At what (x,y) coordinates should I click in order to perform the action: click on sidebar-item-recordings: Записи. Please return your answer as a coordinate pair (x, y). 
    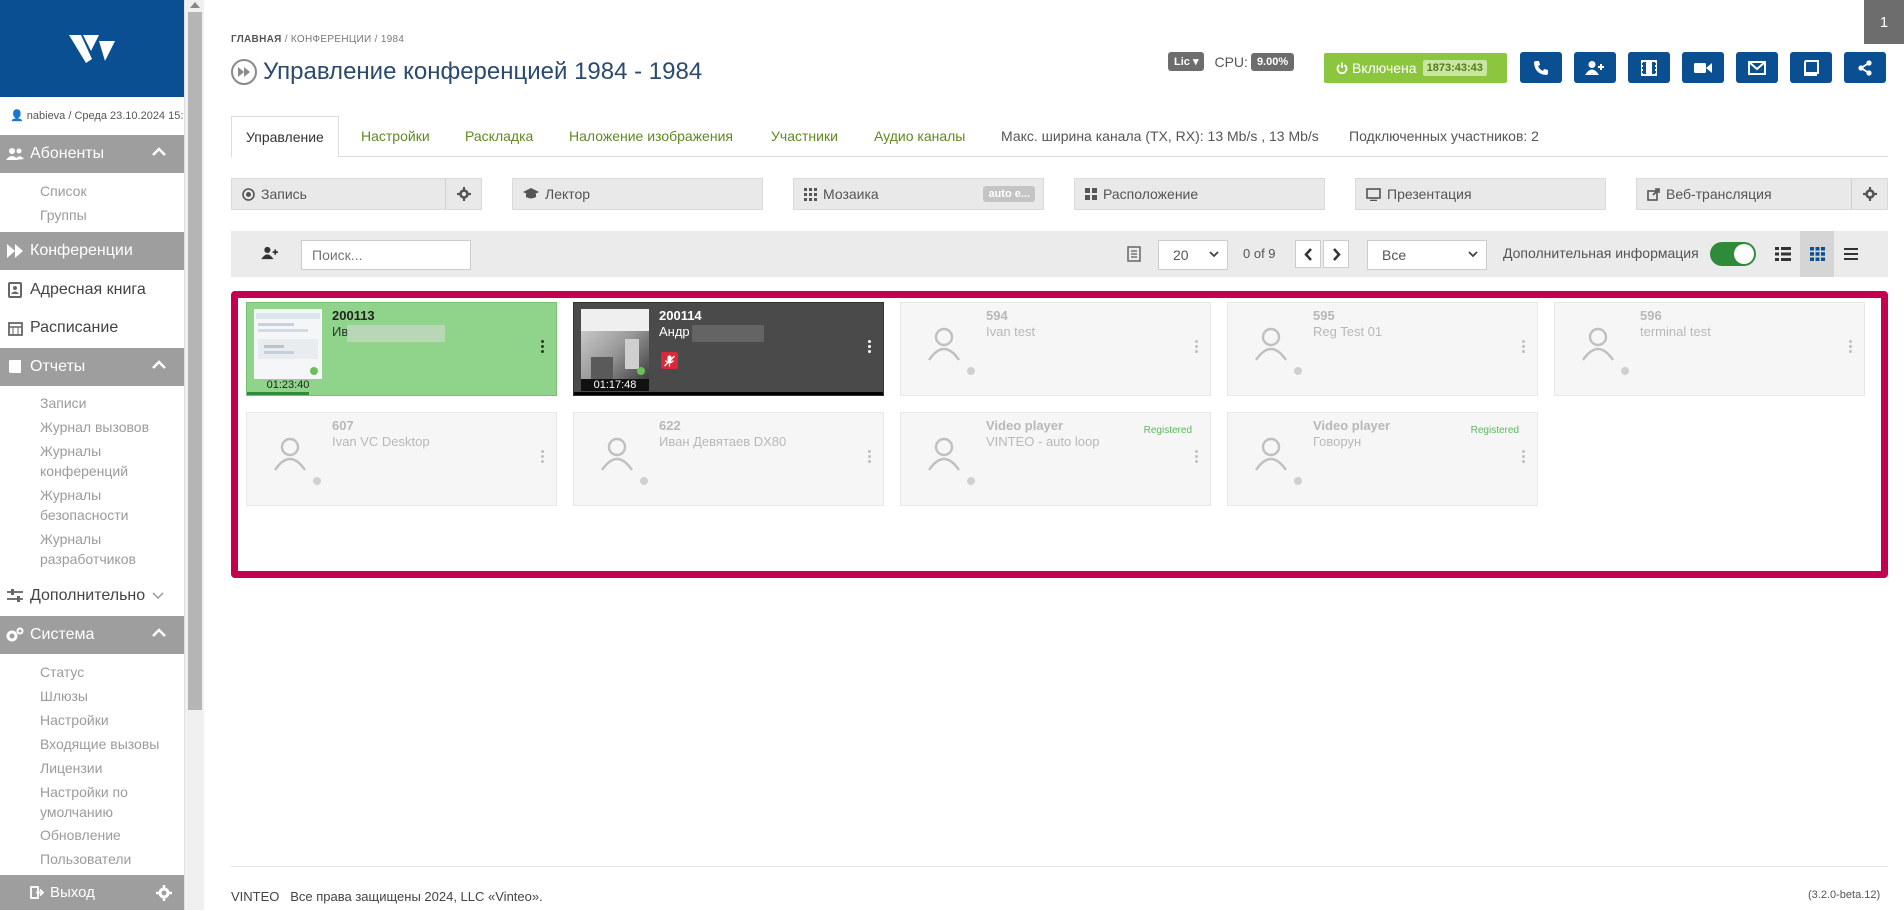
    Looking at the image, I should click on (110, 403).